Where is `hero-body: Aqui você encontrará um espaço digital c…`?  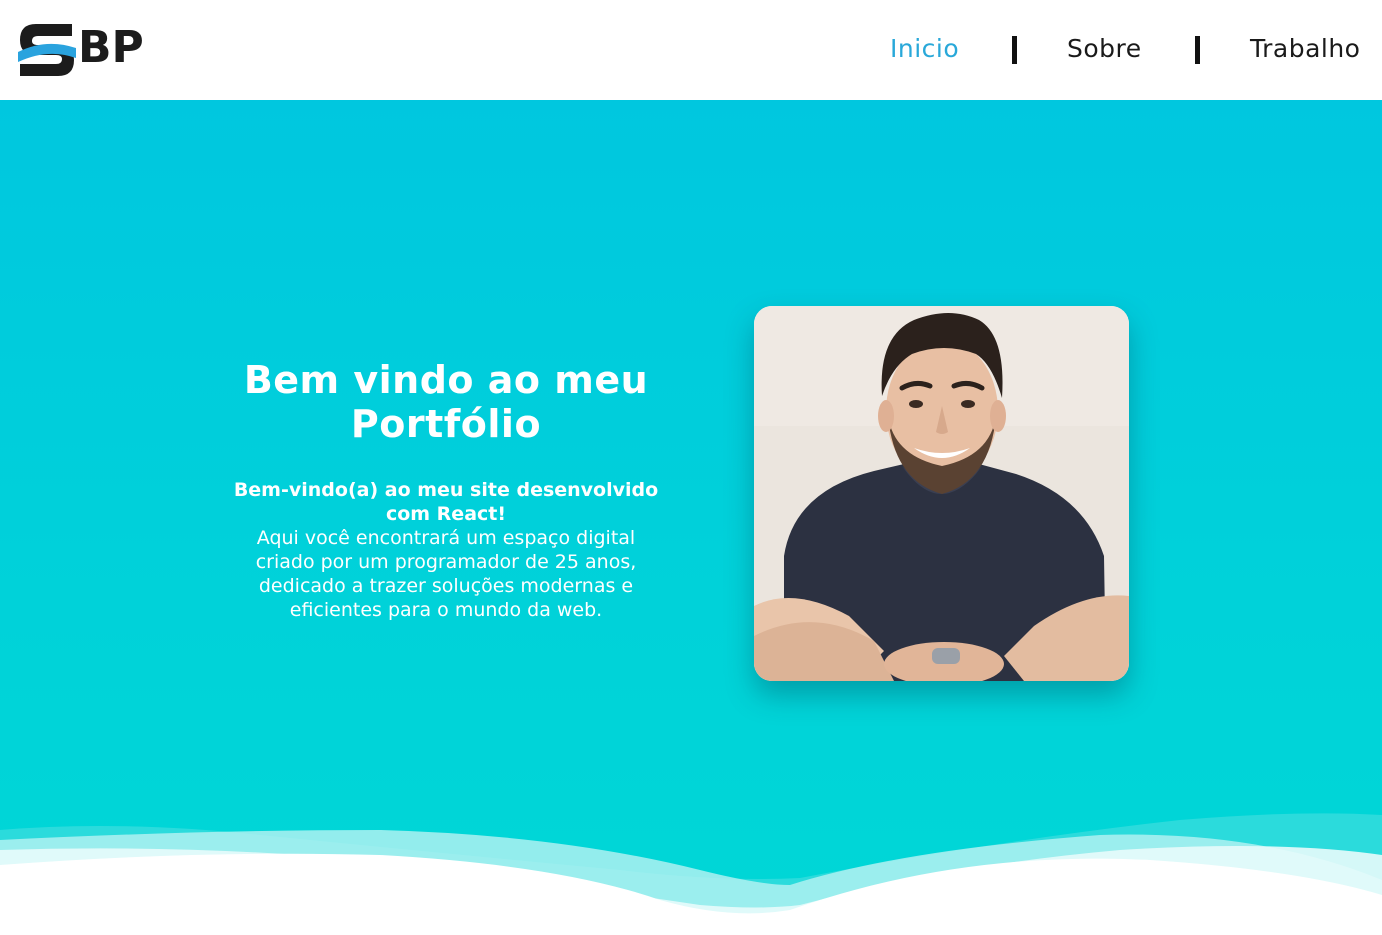 hero-body: Aqui você encontrará um espaço digital c… is located at coordinates (446, 574).